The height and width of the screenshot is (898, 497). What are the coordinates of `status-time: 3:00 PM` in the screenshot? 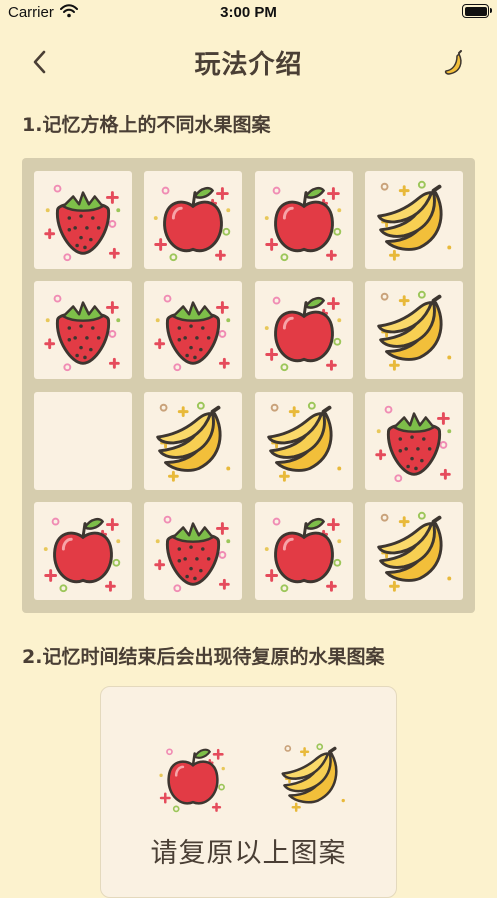 It's located at (248, 12).